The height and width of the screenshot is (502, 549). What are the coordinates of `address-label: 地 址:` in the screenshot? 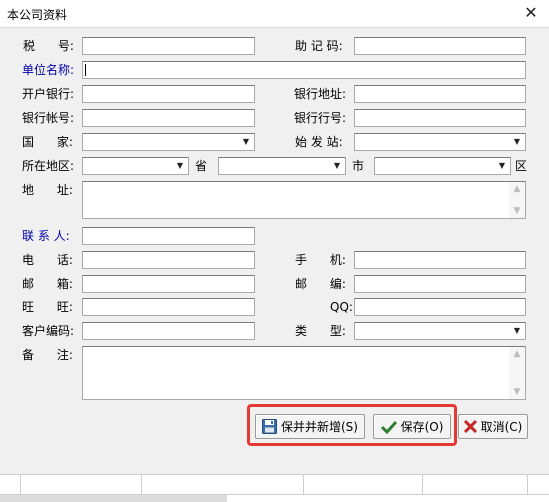 It's located at (47, 190).